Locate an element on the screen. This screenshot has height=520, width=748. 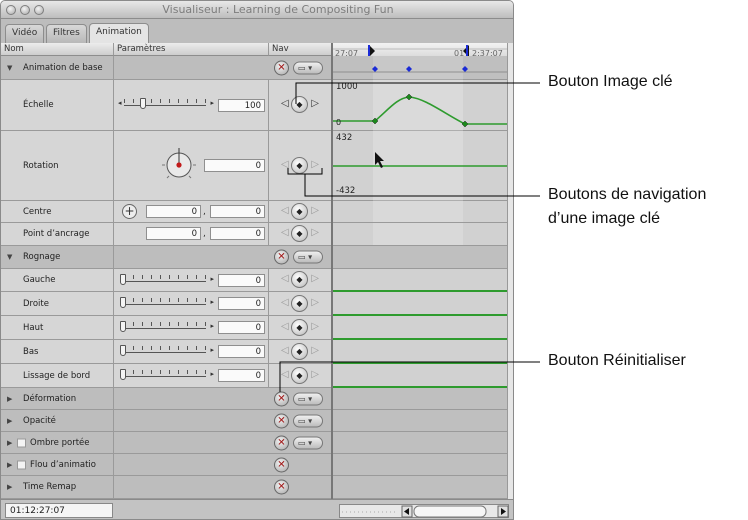
callout-nav-buttons-line2: d’une image clé is located at coordinates (604, 218).